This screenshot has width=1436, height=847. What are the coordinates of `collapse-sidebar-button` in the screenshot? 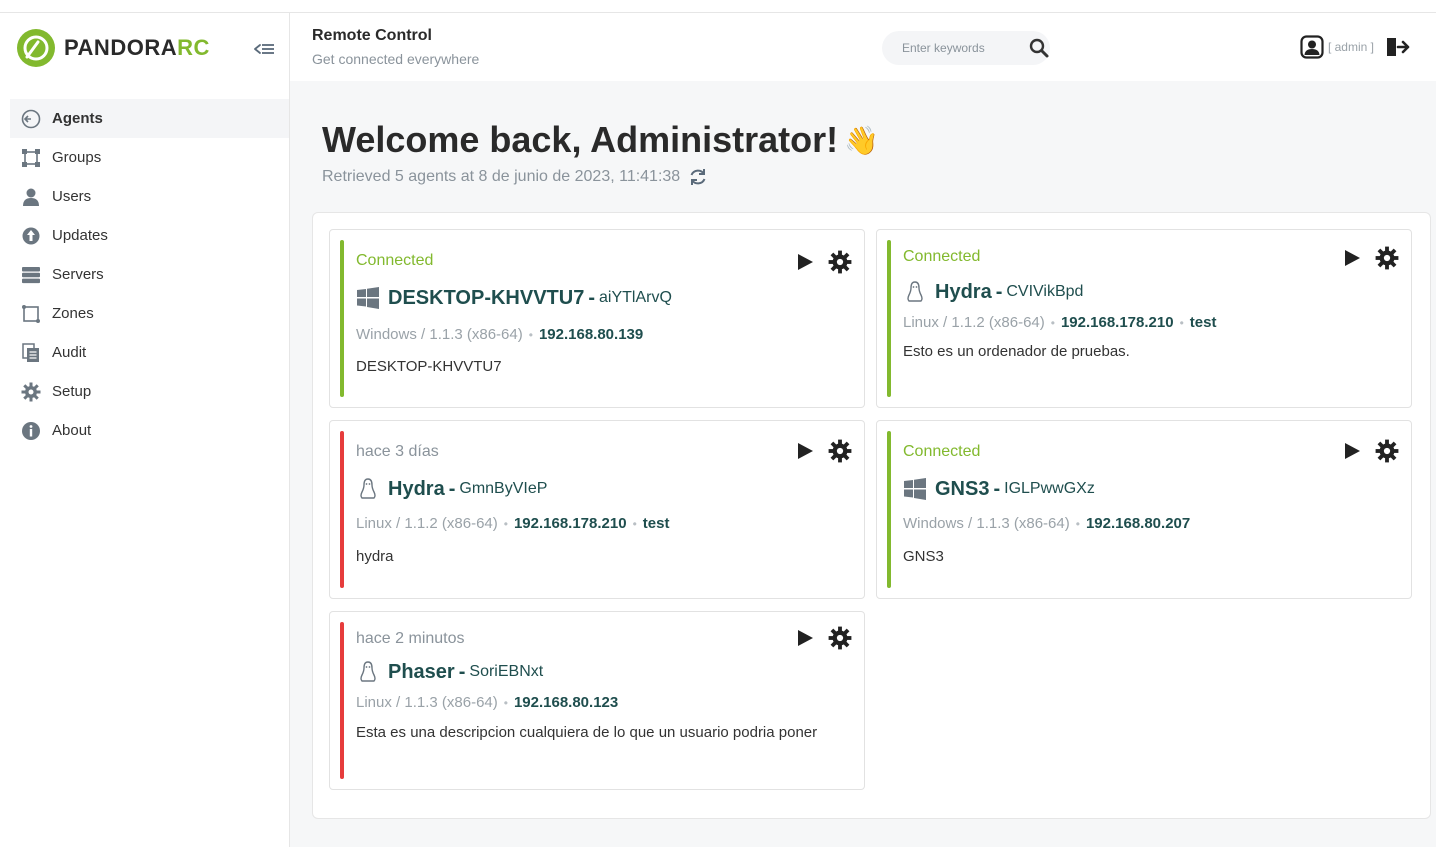 It's located at (264, 49).